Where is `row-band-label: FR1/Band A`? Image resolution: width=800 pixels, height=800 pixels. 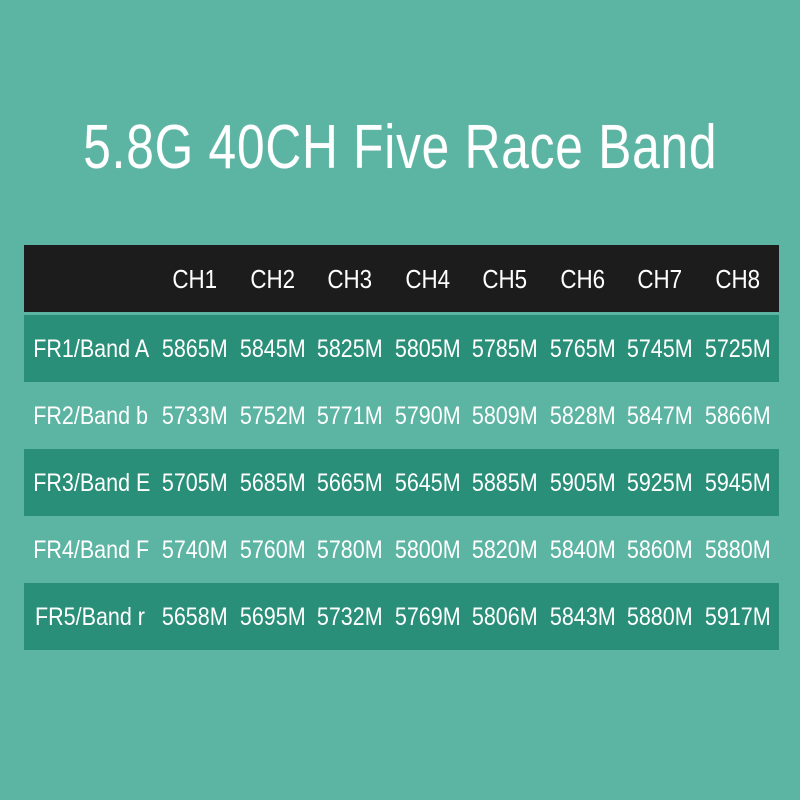
row-band-label: FR1/Band A is located at coordinates (91, 348).